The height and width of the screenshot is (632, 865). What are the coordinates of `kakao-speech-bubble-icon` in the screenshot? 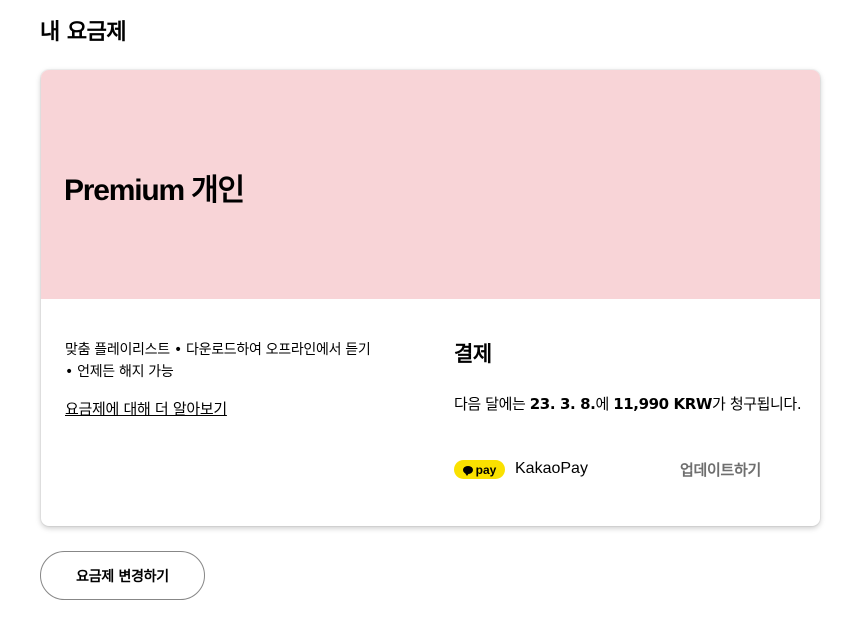 It's located at (467, 470).